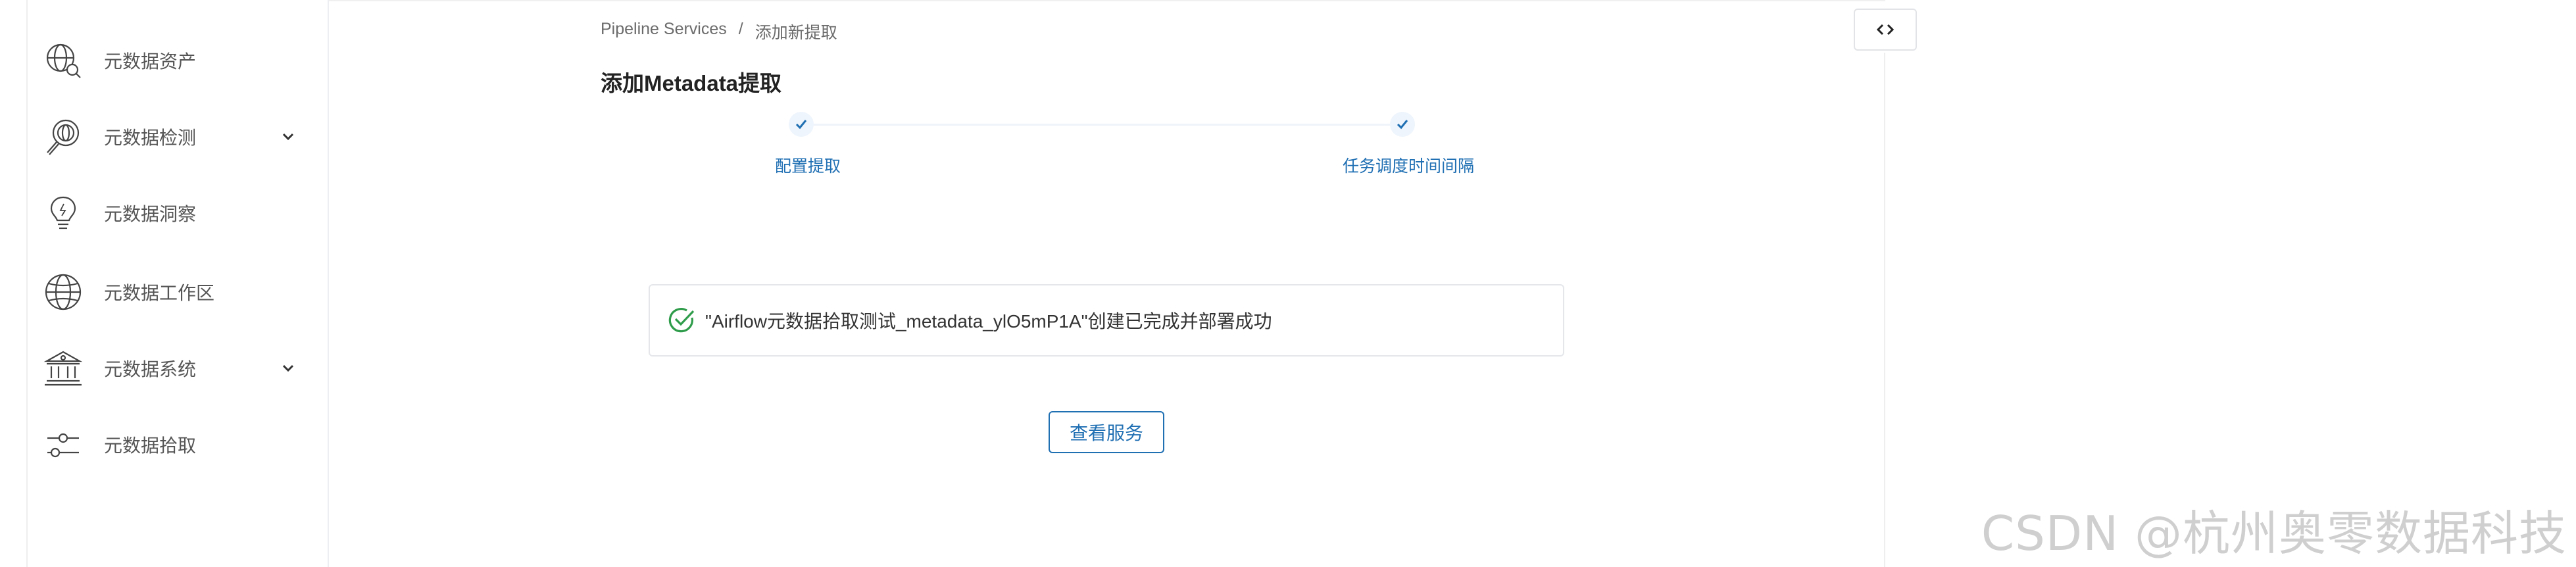  I want to click on sidebar-item-label: 元数据拾取, so click(150, 446).